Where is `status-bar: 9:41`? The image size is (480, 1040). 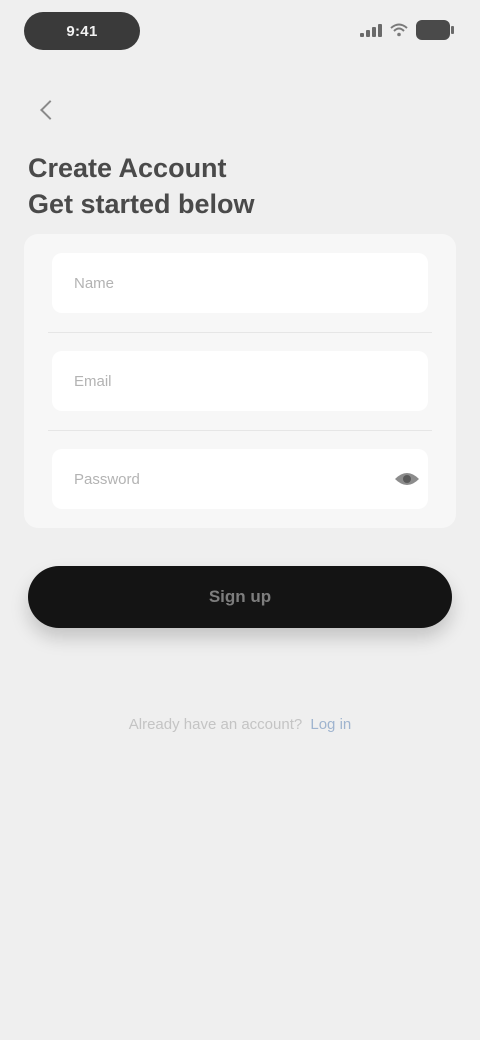
status-bar: 9:41 is located at coordinates (240, 30).